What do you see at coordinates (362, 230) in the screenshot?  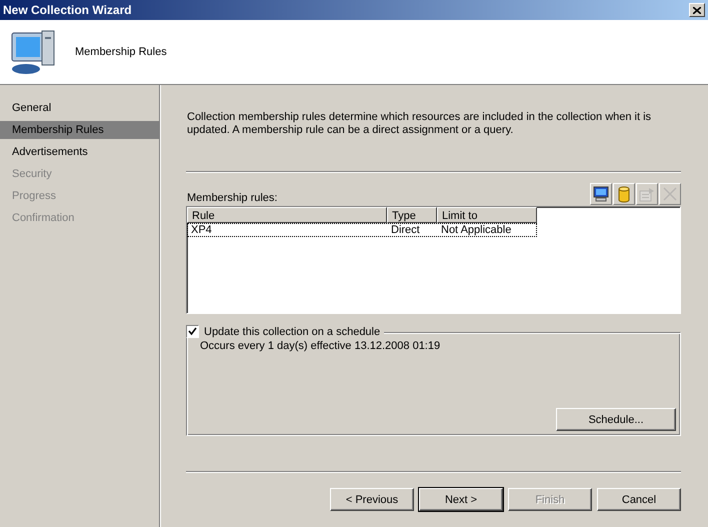 I see `table-row: XP4 Direct Not Applicable` at bounding box center [362, 230].